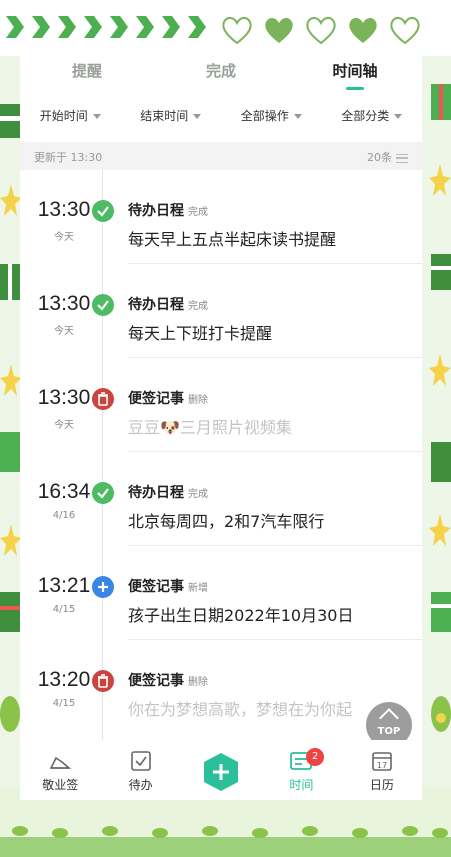 This screenshot has height=857, width=451. I want to click on timeline-entry: 13:30 今天 待办日程 完成 每天早上五点半起床读书提醒, so click(221, 217).